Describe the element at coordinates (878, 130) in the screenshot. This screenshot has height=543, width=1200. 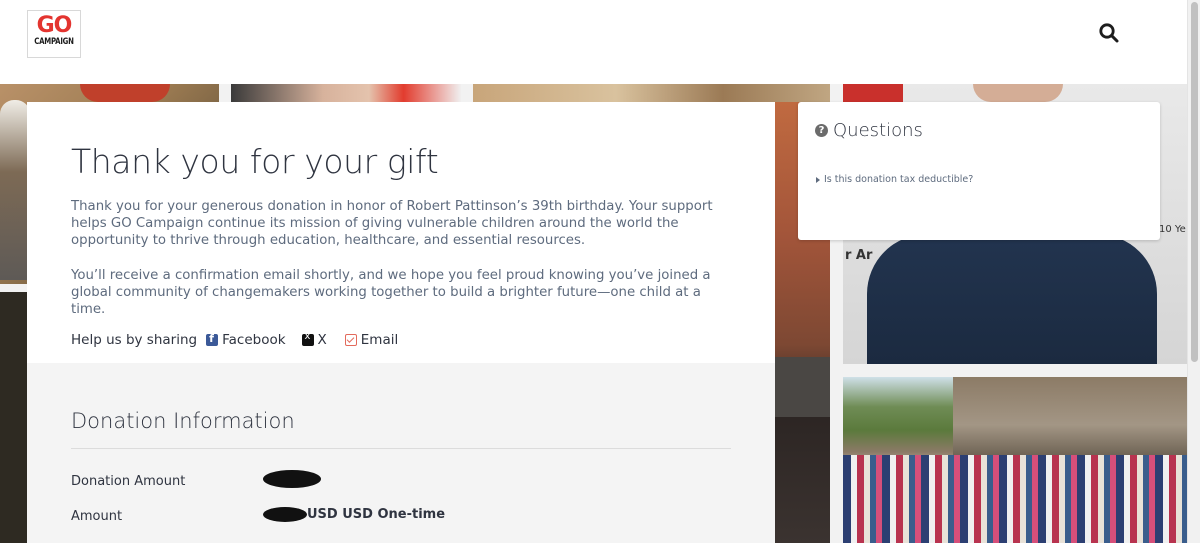
I see `questions-title: Questions` at that location.